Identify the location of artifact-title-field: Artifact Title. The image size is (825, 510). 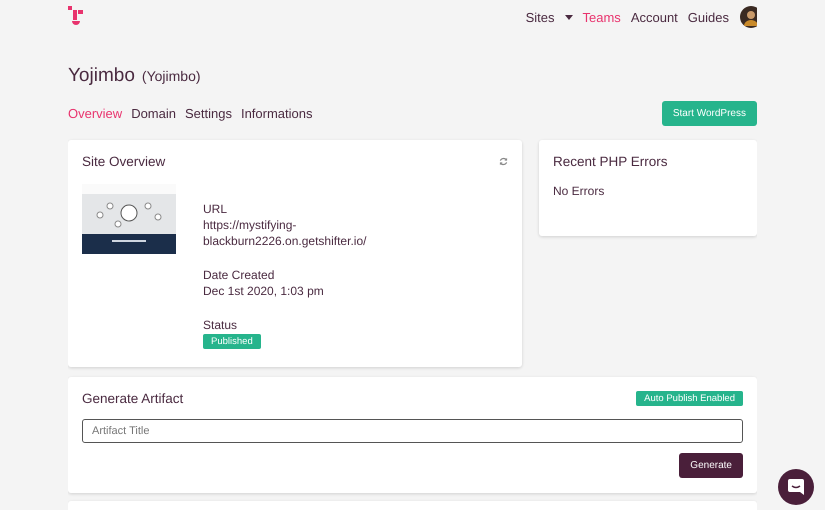
(412, 431).